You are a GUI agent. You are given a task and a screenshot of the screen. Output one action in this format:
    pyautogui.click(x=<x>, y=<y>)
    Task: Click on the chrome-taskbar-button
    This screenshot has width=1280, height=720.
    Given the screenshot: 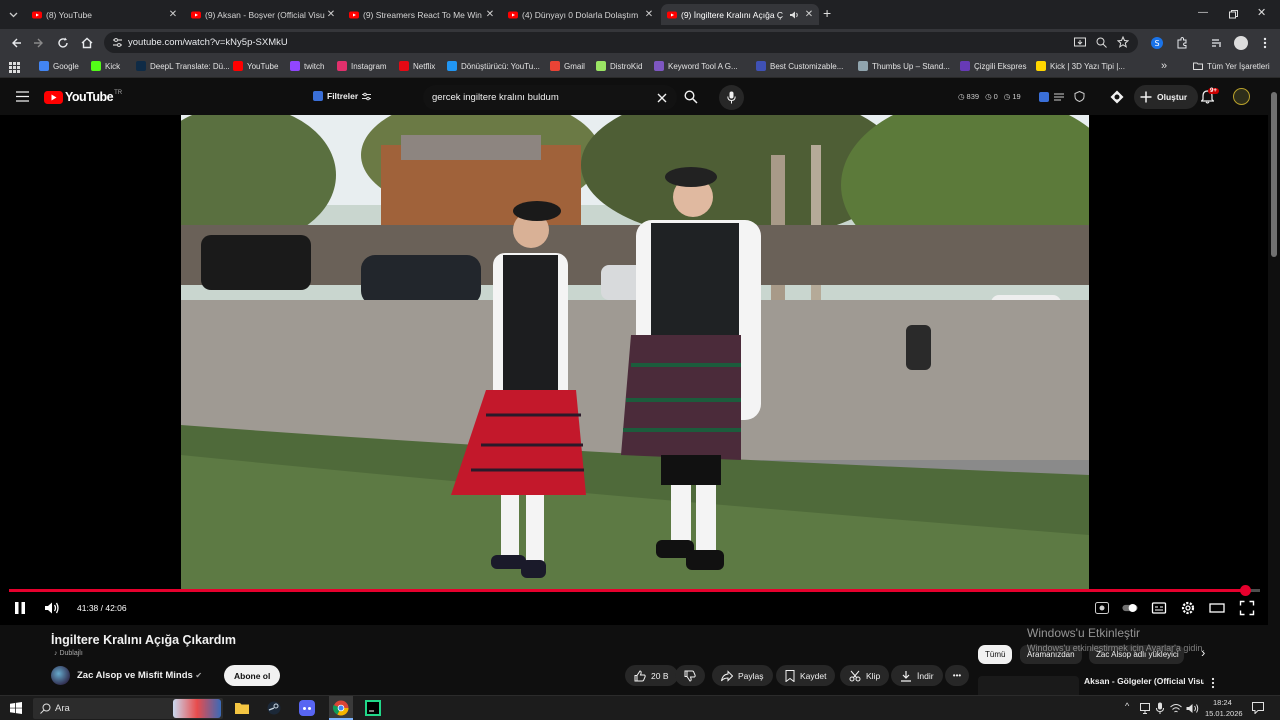 What is the action you would take?
    pyautogui.click(x=341, y=708)
    